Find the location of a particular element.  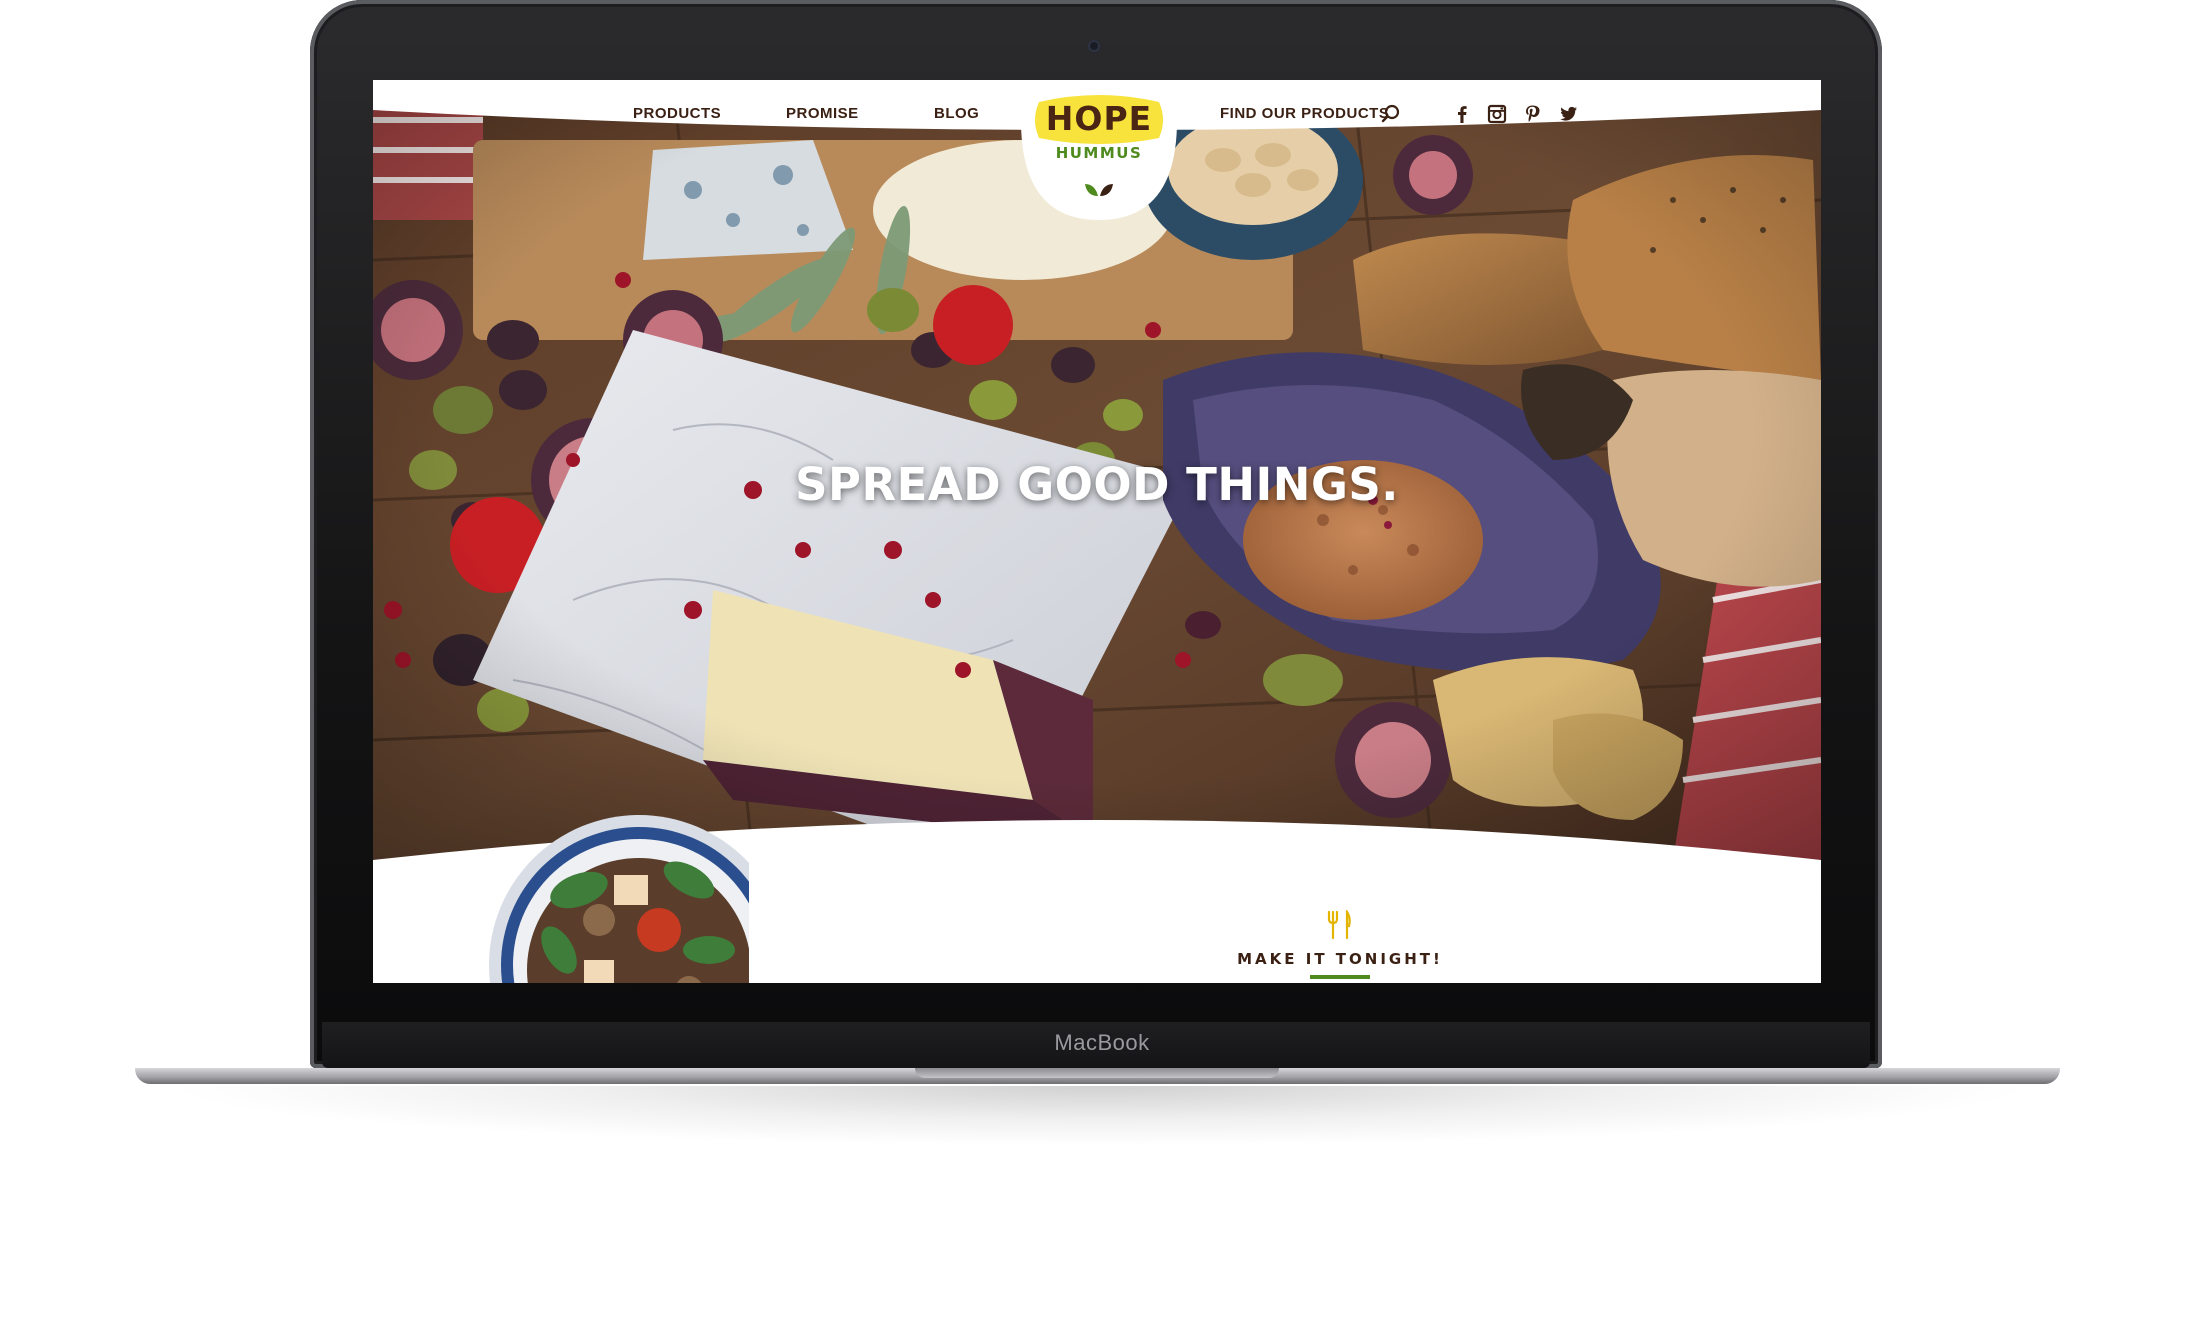

facebook-icon is located at coordinates (1462, 114).